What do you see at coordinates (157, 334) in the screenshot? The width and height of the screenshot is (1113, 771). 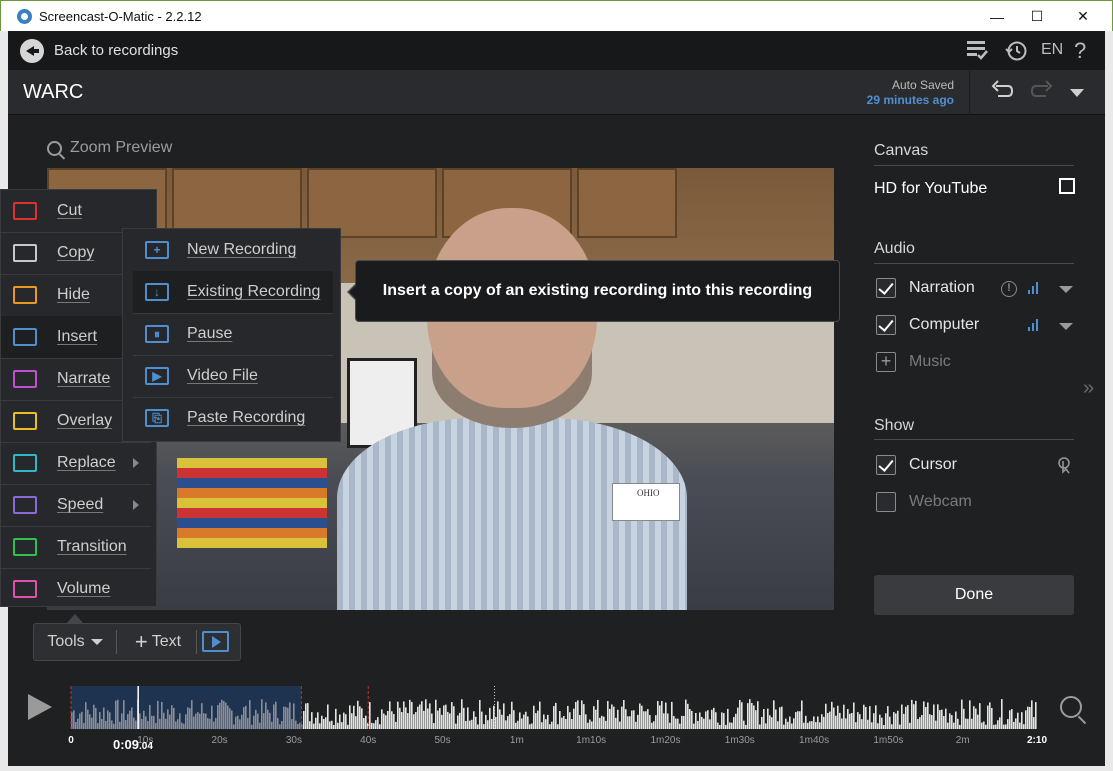 I see `pause-icon: ⏸` at bounding box center [157, 334].